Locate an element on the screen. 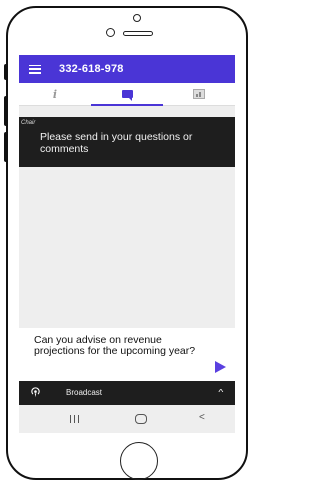 This screenshot has height=486, width=320. tab-chat is located at coordinates (127, 94).